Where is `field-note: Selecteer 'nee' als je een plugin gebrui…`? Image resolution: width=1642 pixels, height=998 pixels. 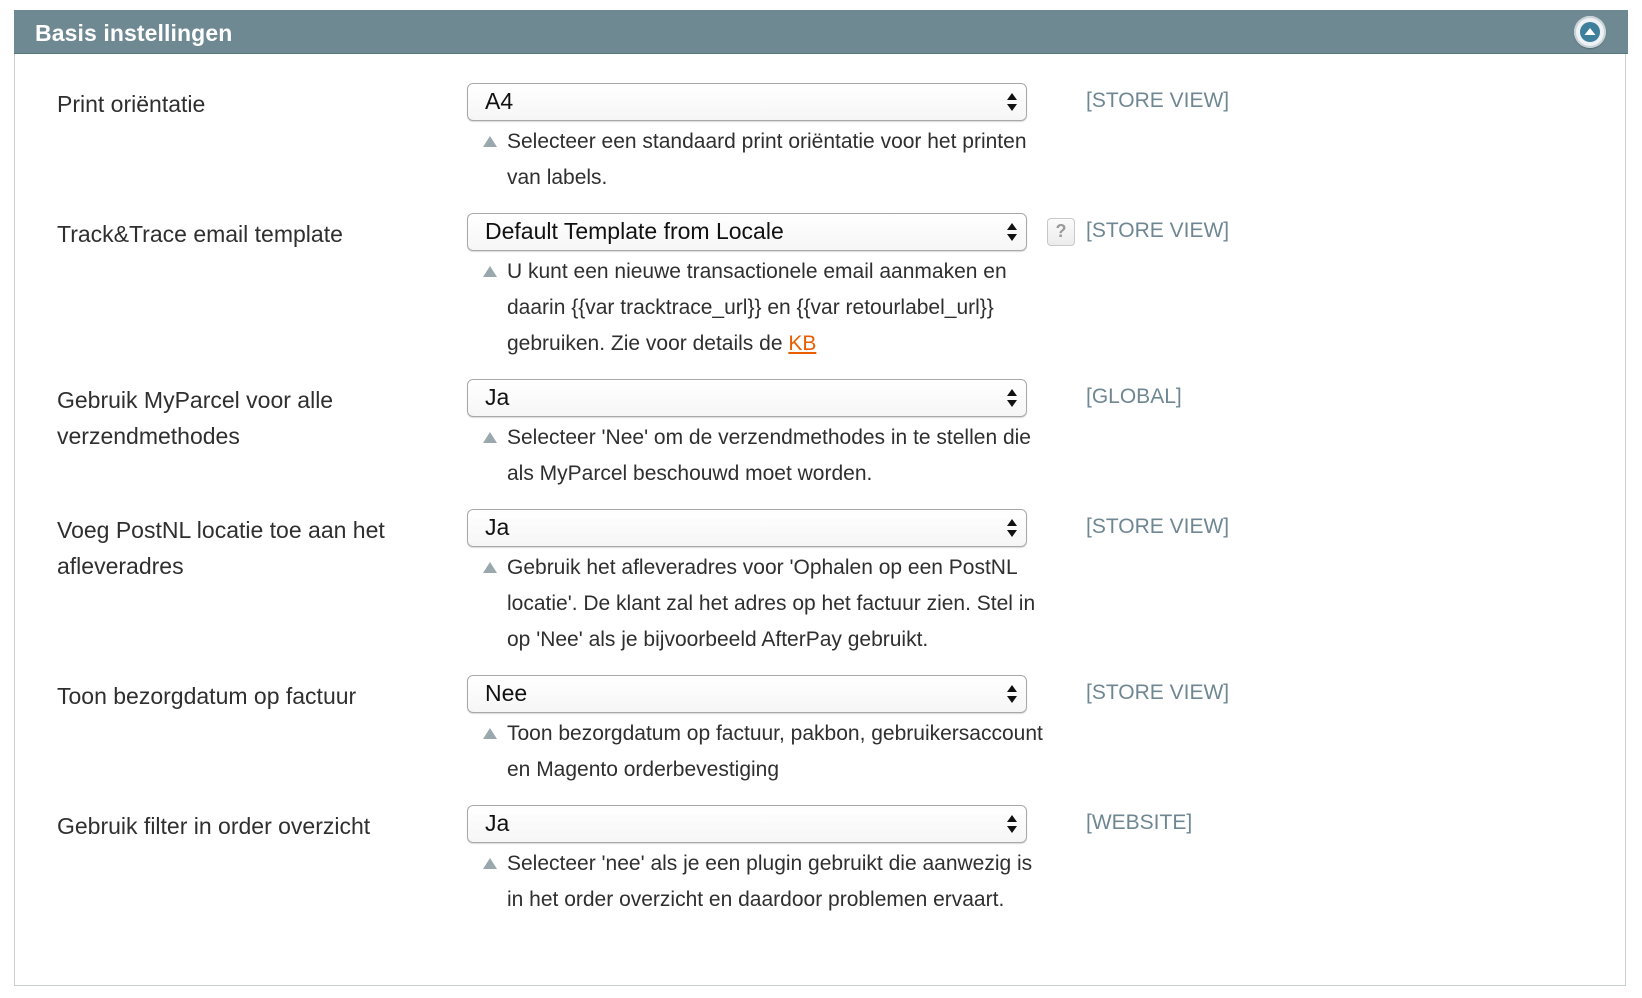 field-note: Selecteer 'nee' als je een plugin gebrui… is located at coordinates (768, 882).